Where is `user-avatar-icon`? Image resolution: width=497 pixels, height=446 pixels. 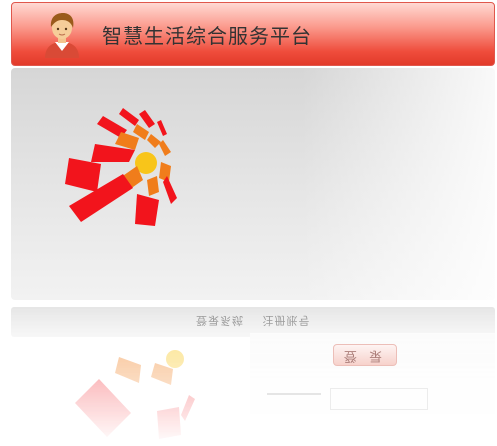
user-avatar-icon is located at coordinates (62, 35).